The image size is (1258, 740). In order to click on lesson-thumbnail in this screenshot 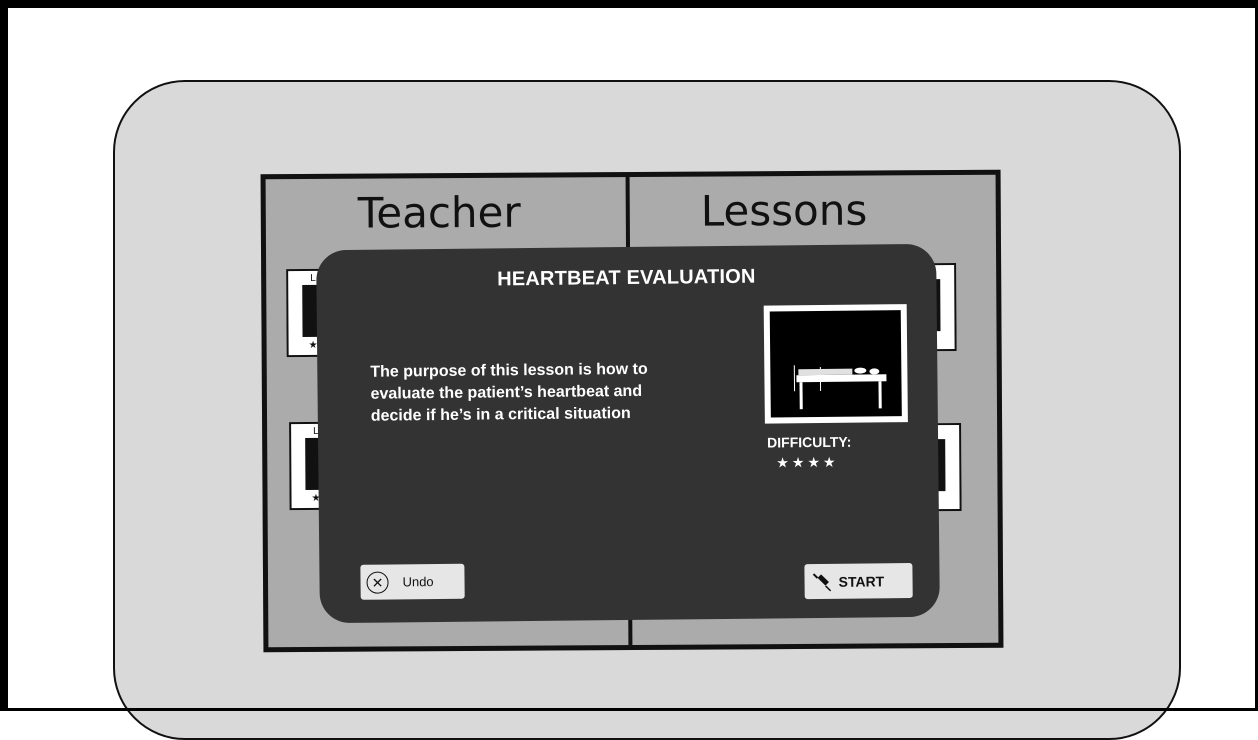, I will do `click(836, 363)`.